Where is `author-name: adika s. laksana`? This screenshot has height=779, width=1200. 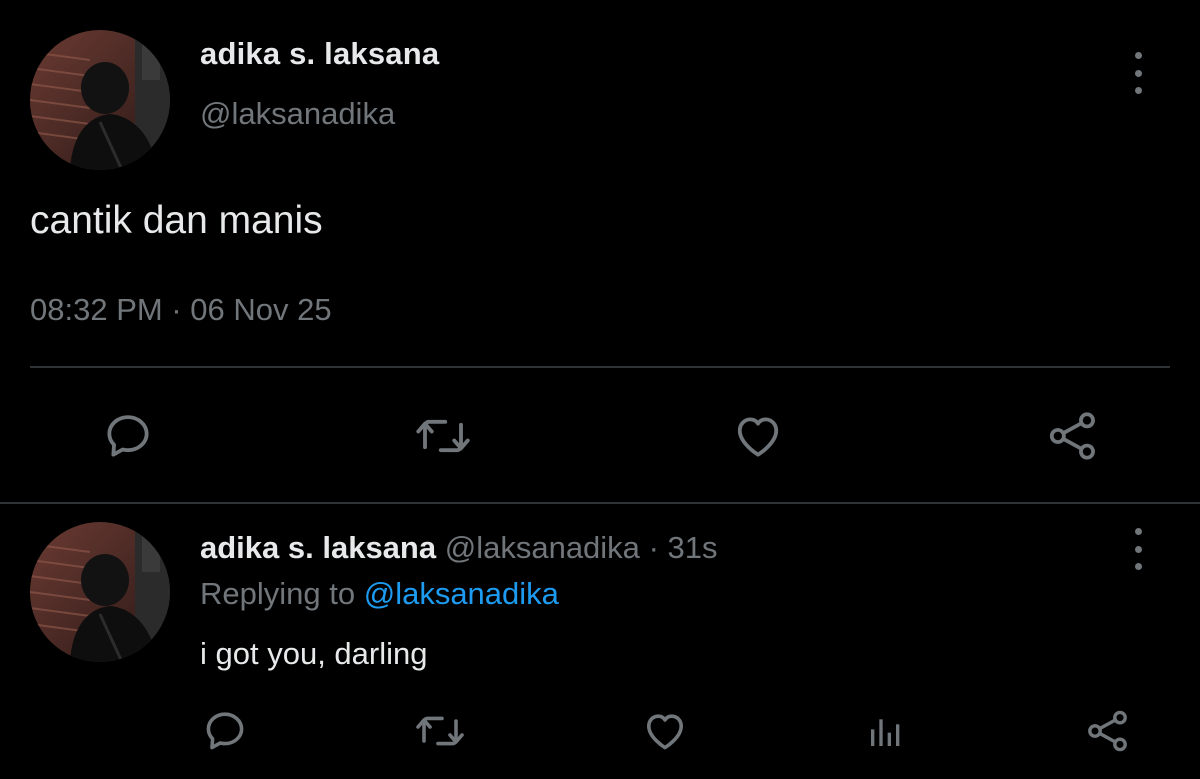
author-name: adika s. laksana is located at coordinates (319, 54).